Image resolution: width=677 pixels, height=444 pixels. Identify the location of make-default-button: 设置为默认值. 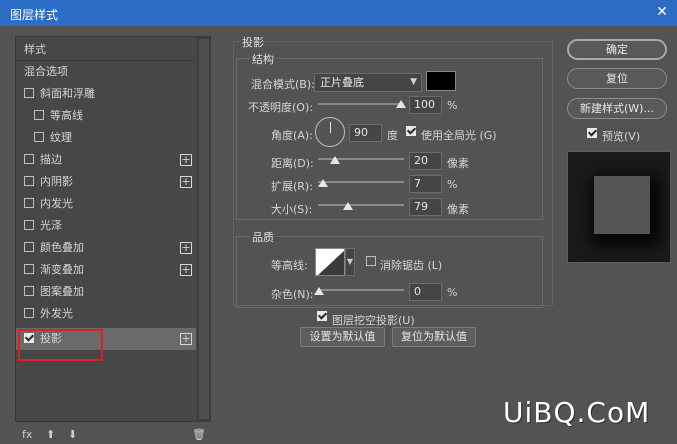
(342, 337).